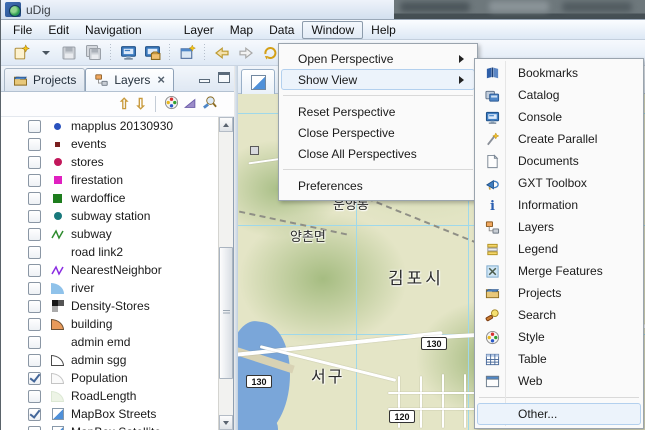  Describe the element at coordinates (110, 198) in the screenshot. I see `layer-row: wardoffice` at that location.